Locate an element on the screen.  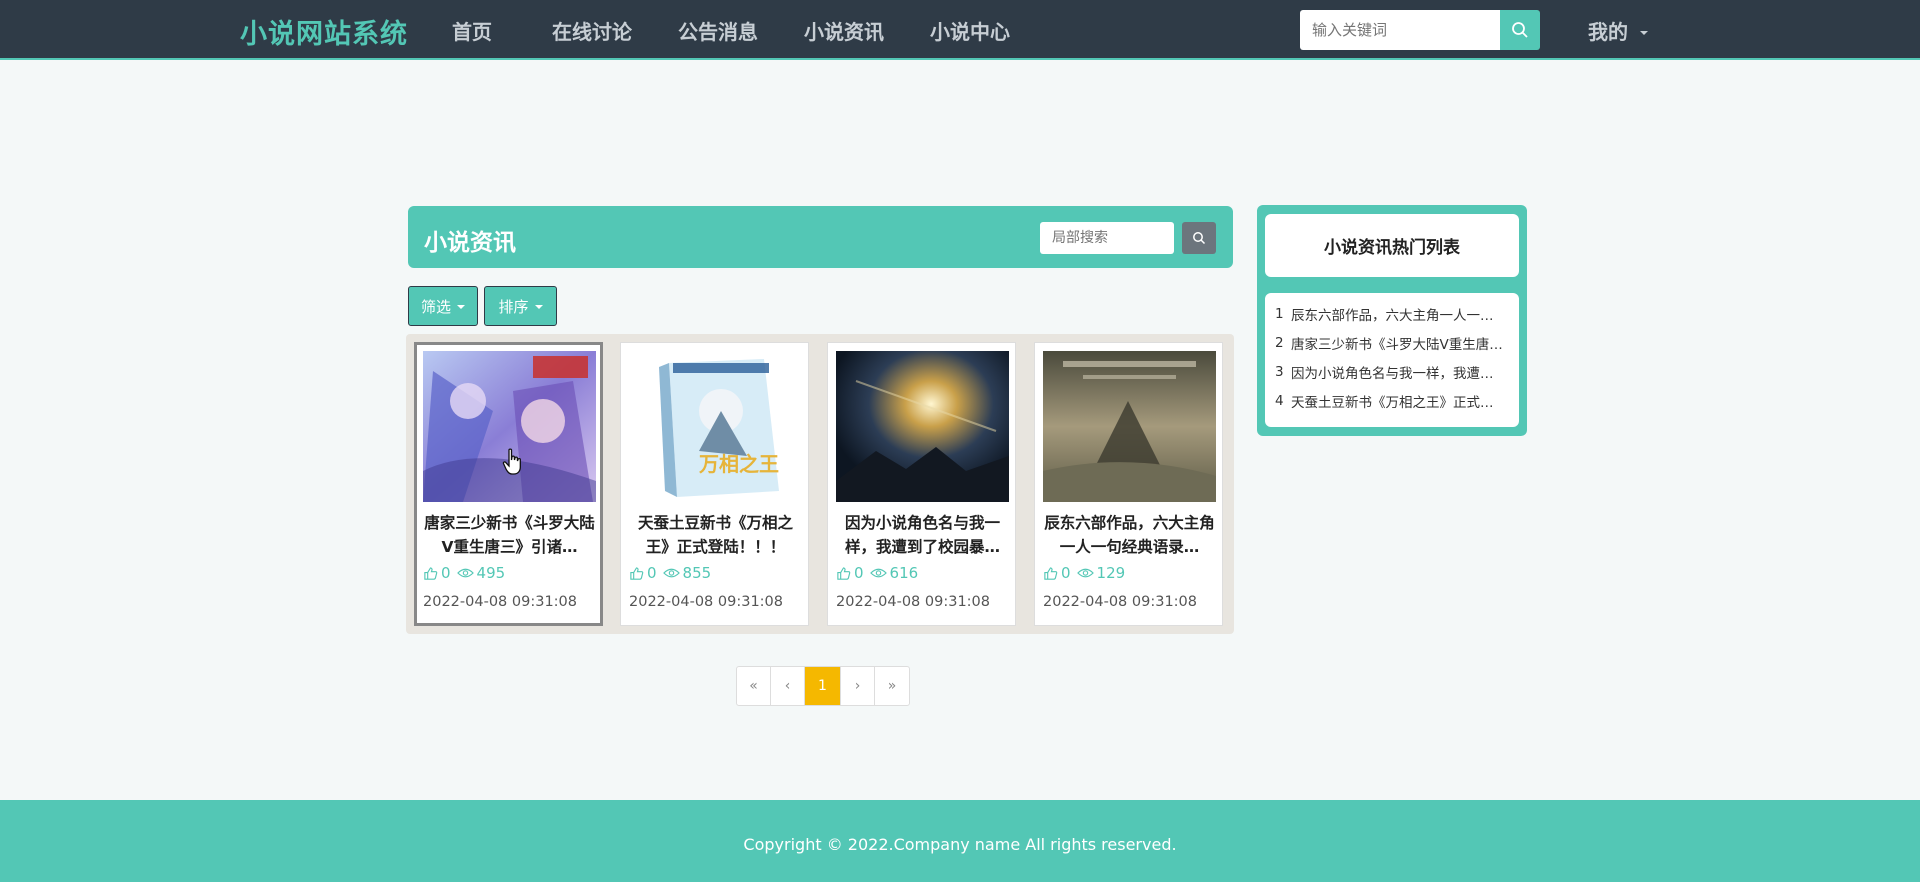
page-next-button: › is located at coordinates (858, 686).